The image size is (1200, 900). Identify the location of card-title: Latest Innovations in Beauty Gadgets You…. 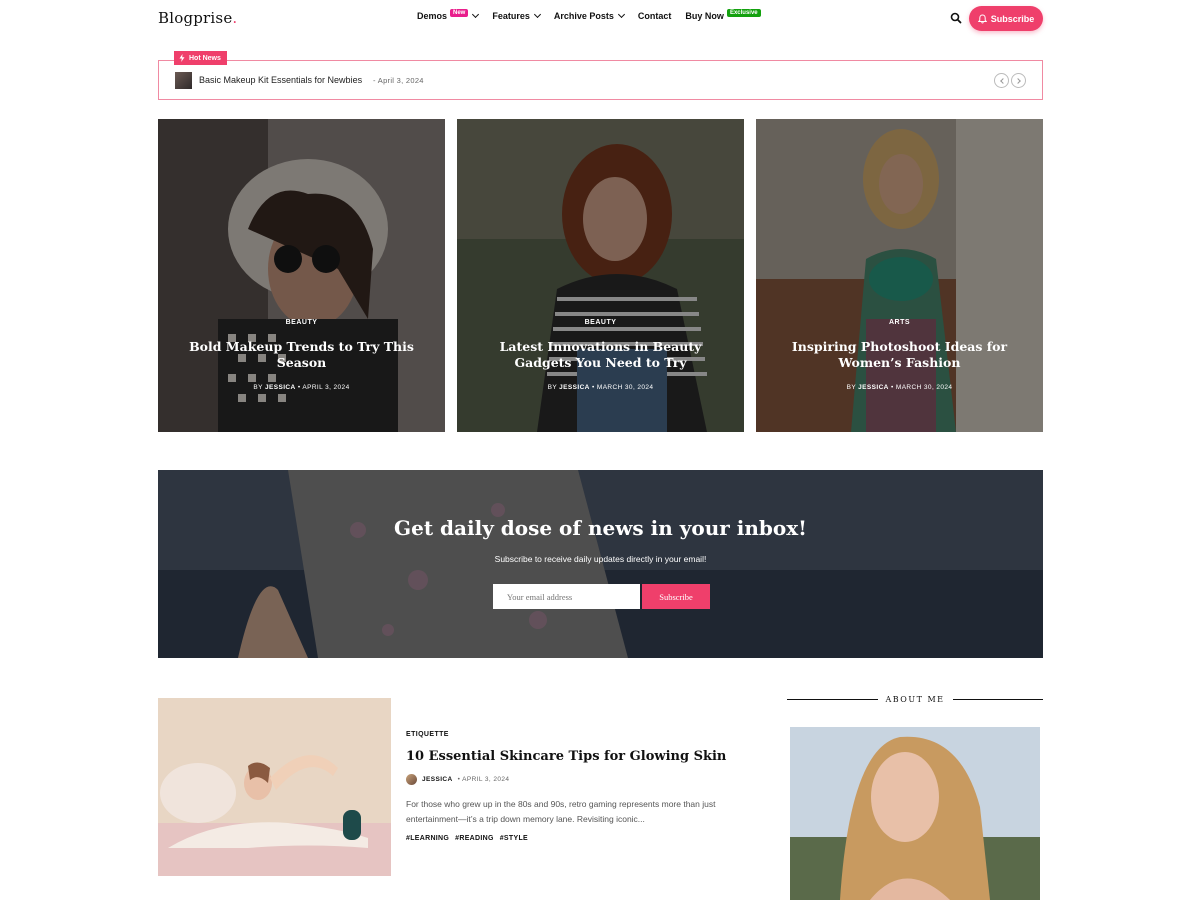
(600, 355).